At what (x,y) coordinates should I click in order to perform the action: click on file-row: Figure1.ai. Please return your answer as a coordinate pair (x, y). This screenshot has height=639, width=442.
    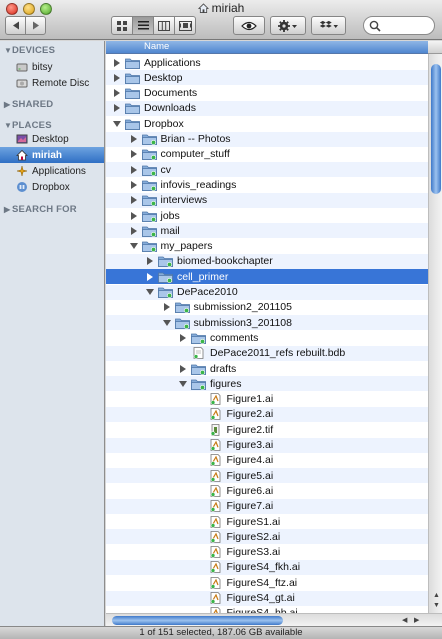
    Looking at the image, I should click on (267, 399).